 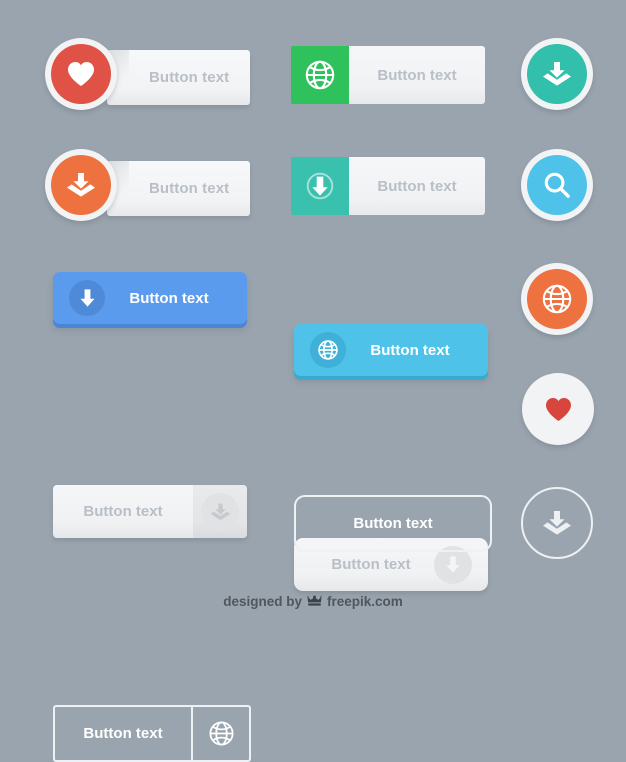 I want to click on footer-prefix: designed by, so click(x=262, y=601).